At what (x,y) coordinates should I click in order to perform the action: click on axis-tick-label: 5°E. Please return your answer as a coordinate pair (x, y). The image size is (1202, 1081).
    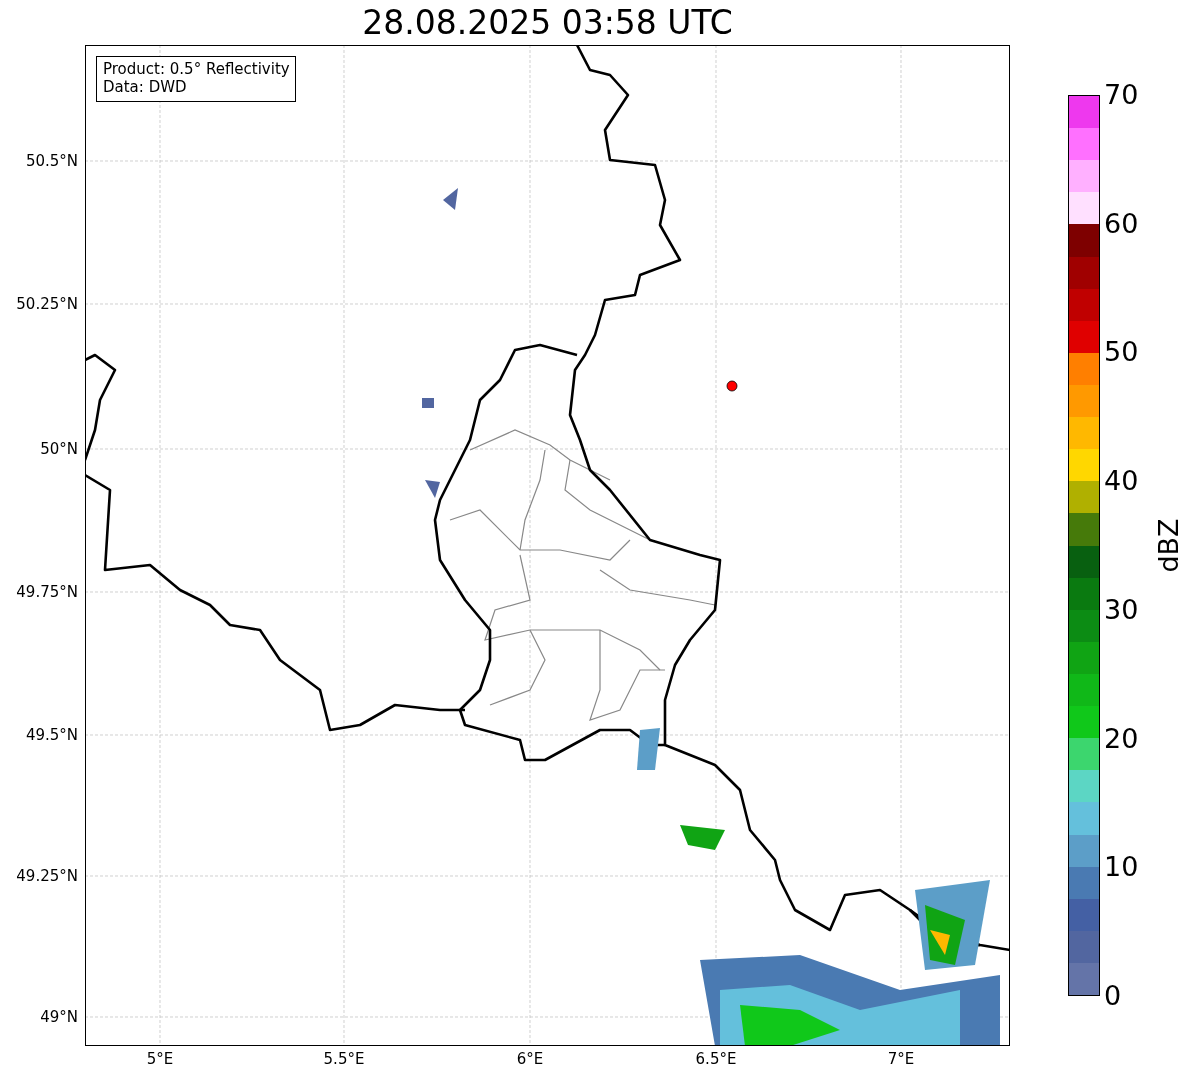
    Looking at the image, I should click on (160, 1059).